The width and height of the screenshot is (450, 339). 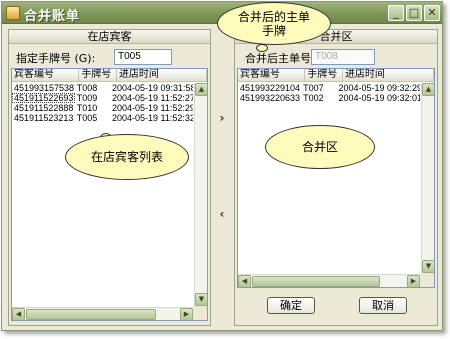 I want to click on table-row: 451911523213 T005 2004-05-19 11:52:32, so click(x=102, y=118).